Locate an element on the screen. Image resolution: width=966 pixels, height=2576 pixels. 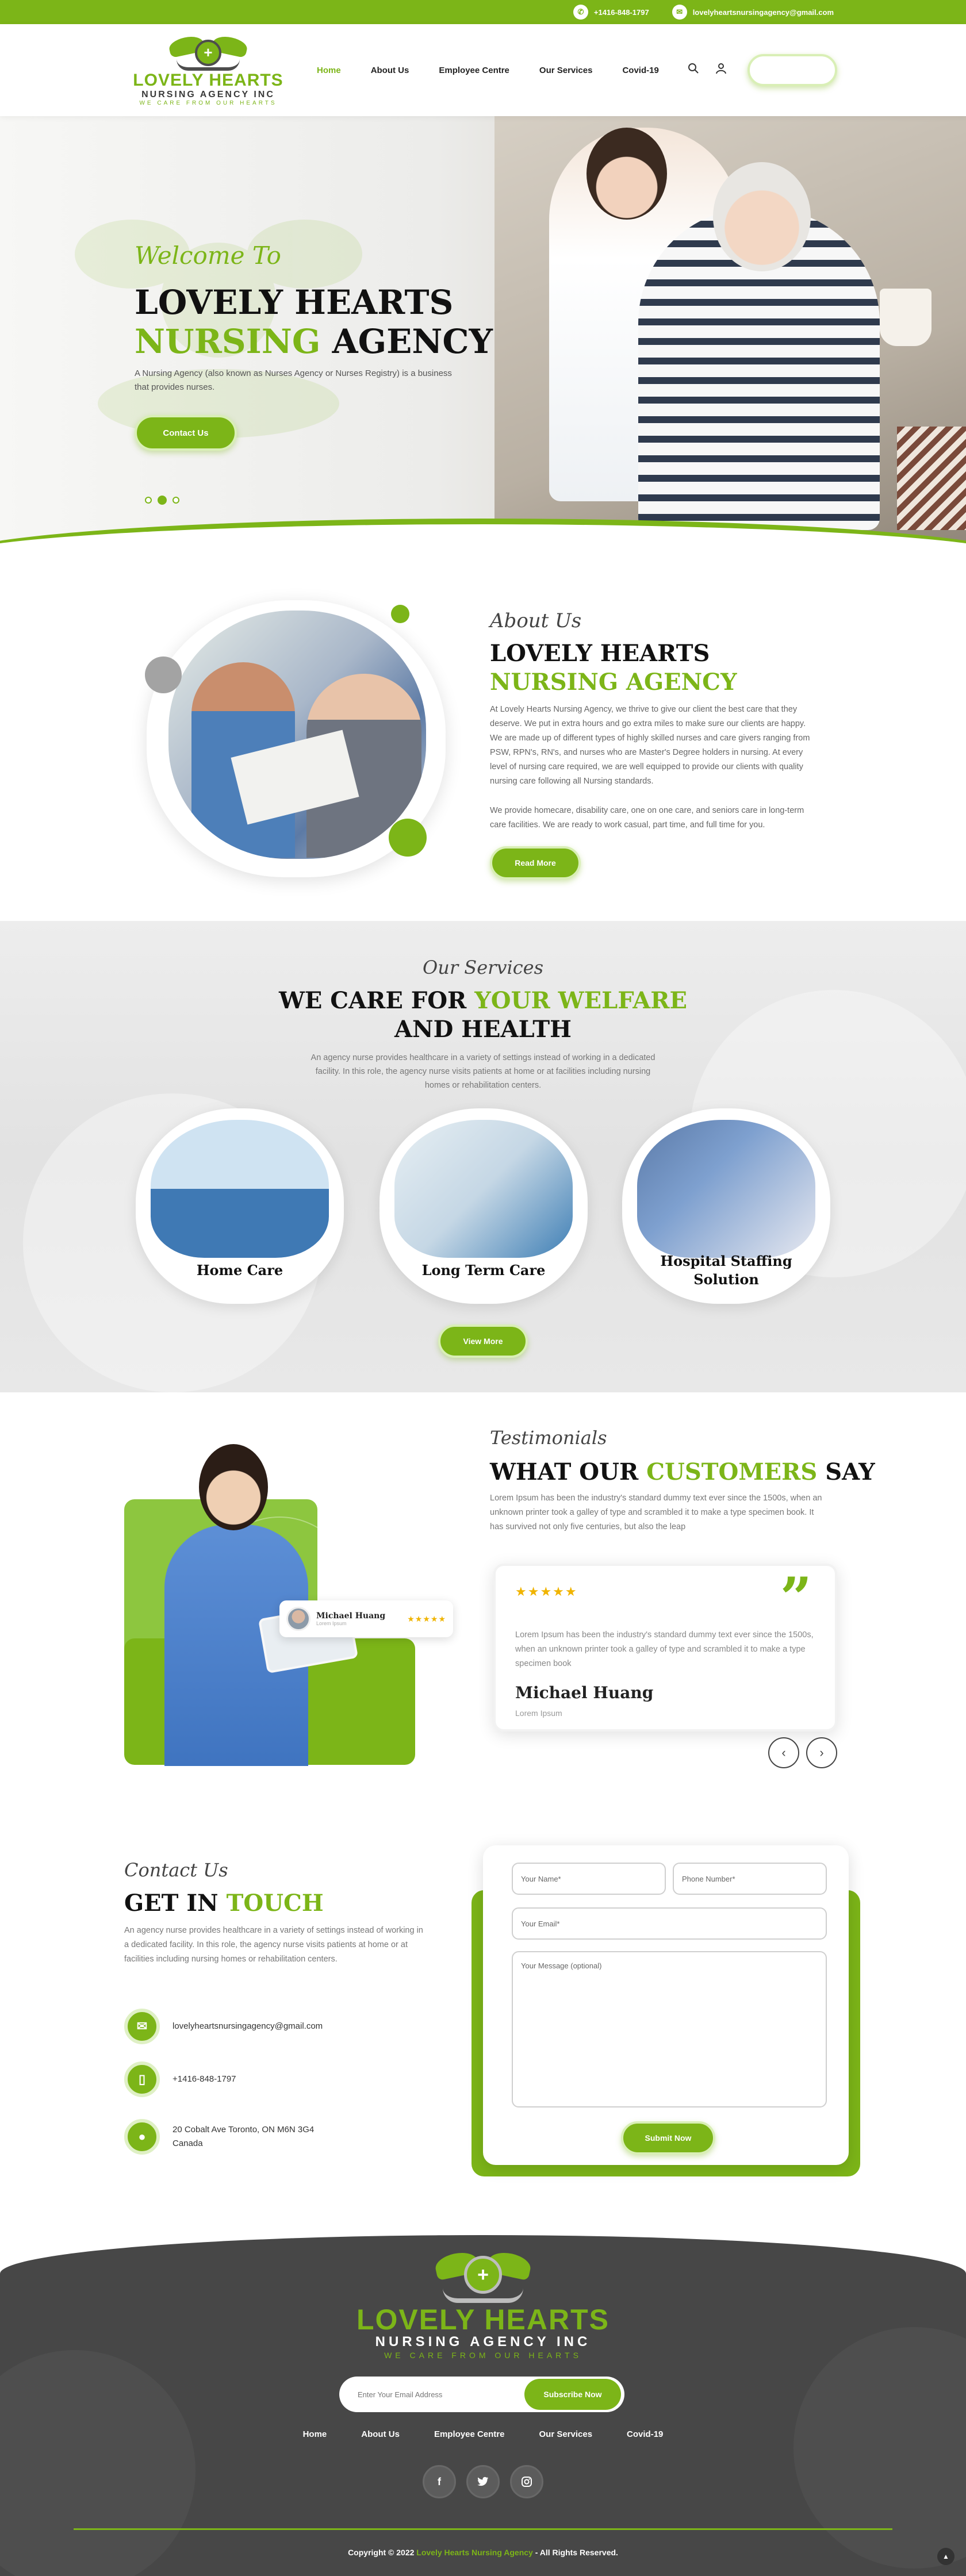
mini-review-card: Michael Huang Lorem Ipsum ★★★★★ is located at coordinates (366, 1618).